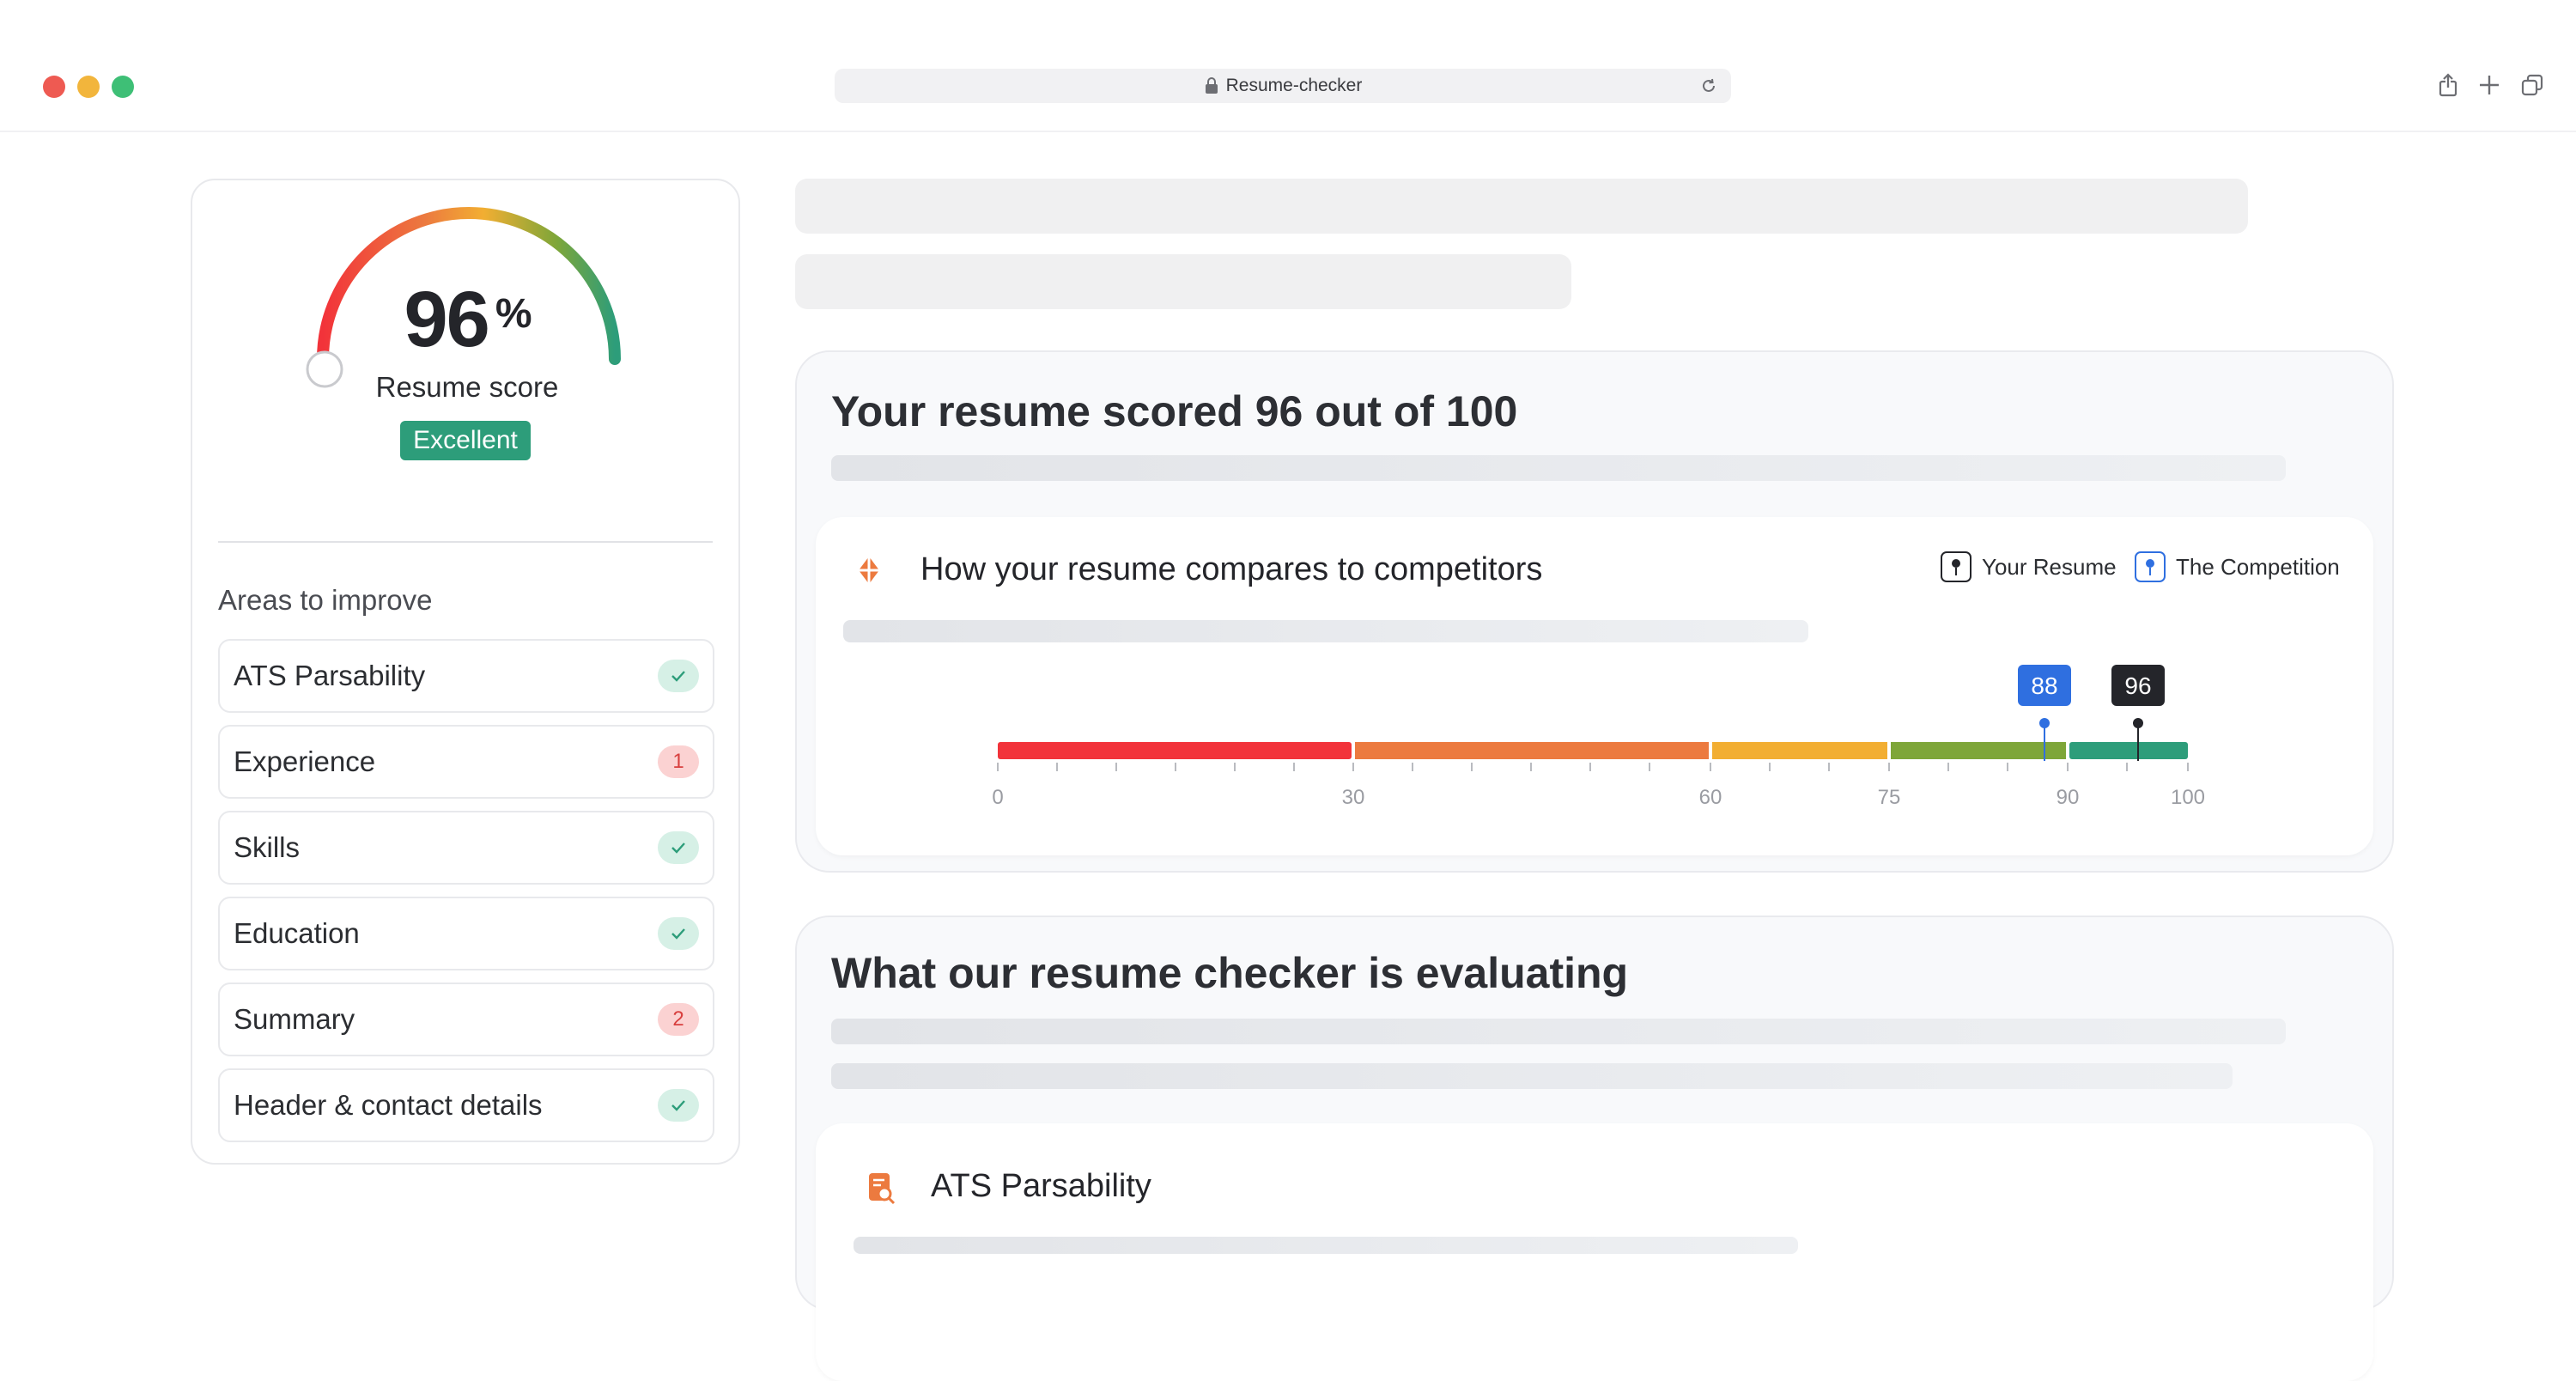 Image resolution: width=2576 pixels, height=1381 pixels. What do you see at coordinates (2068, 797) in the screenshot?
I see `scale-tick-label: 90` at bounding box center [2068, 797].